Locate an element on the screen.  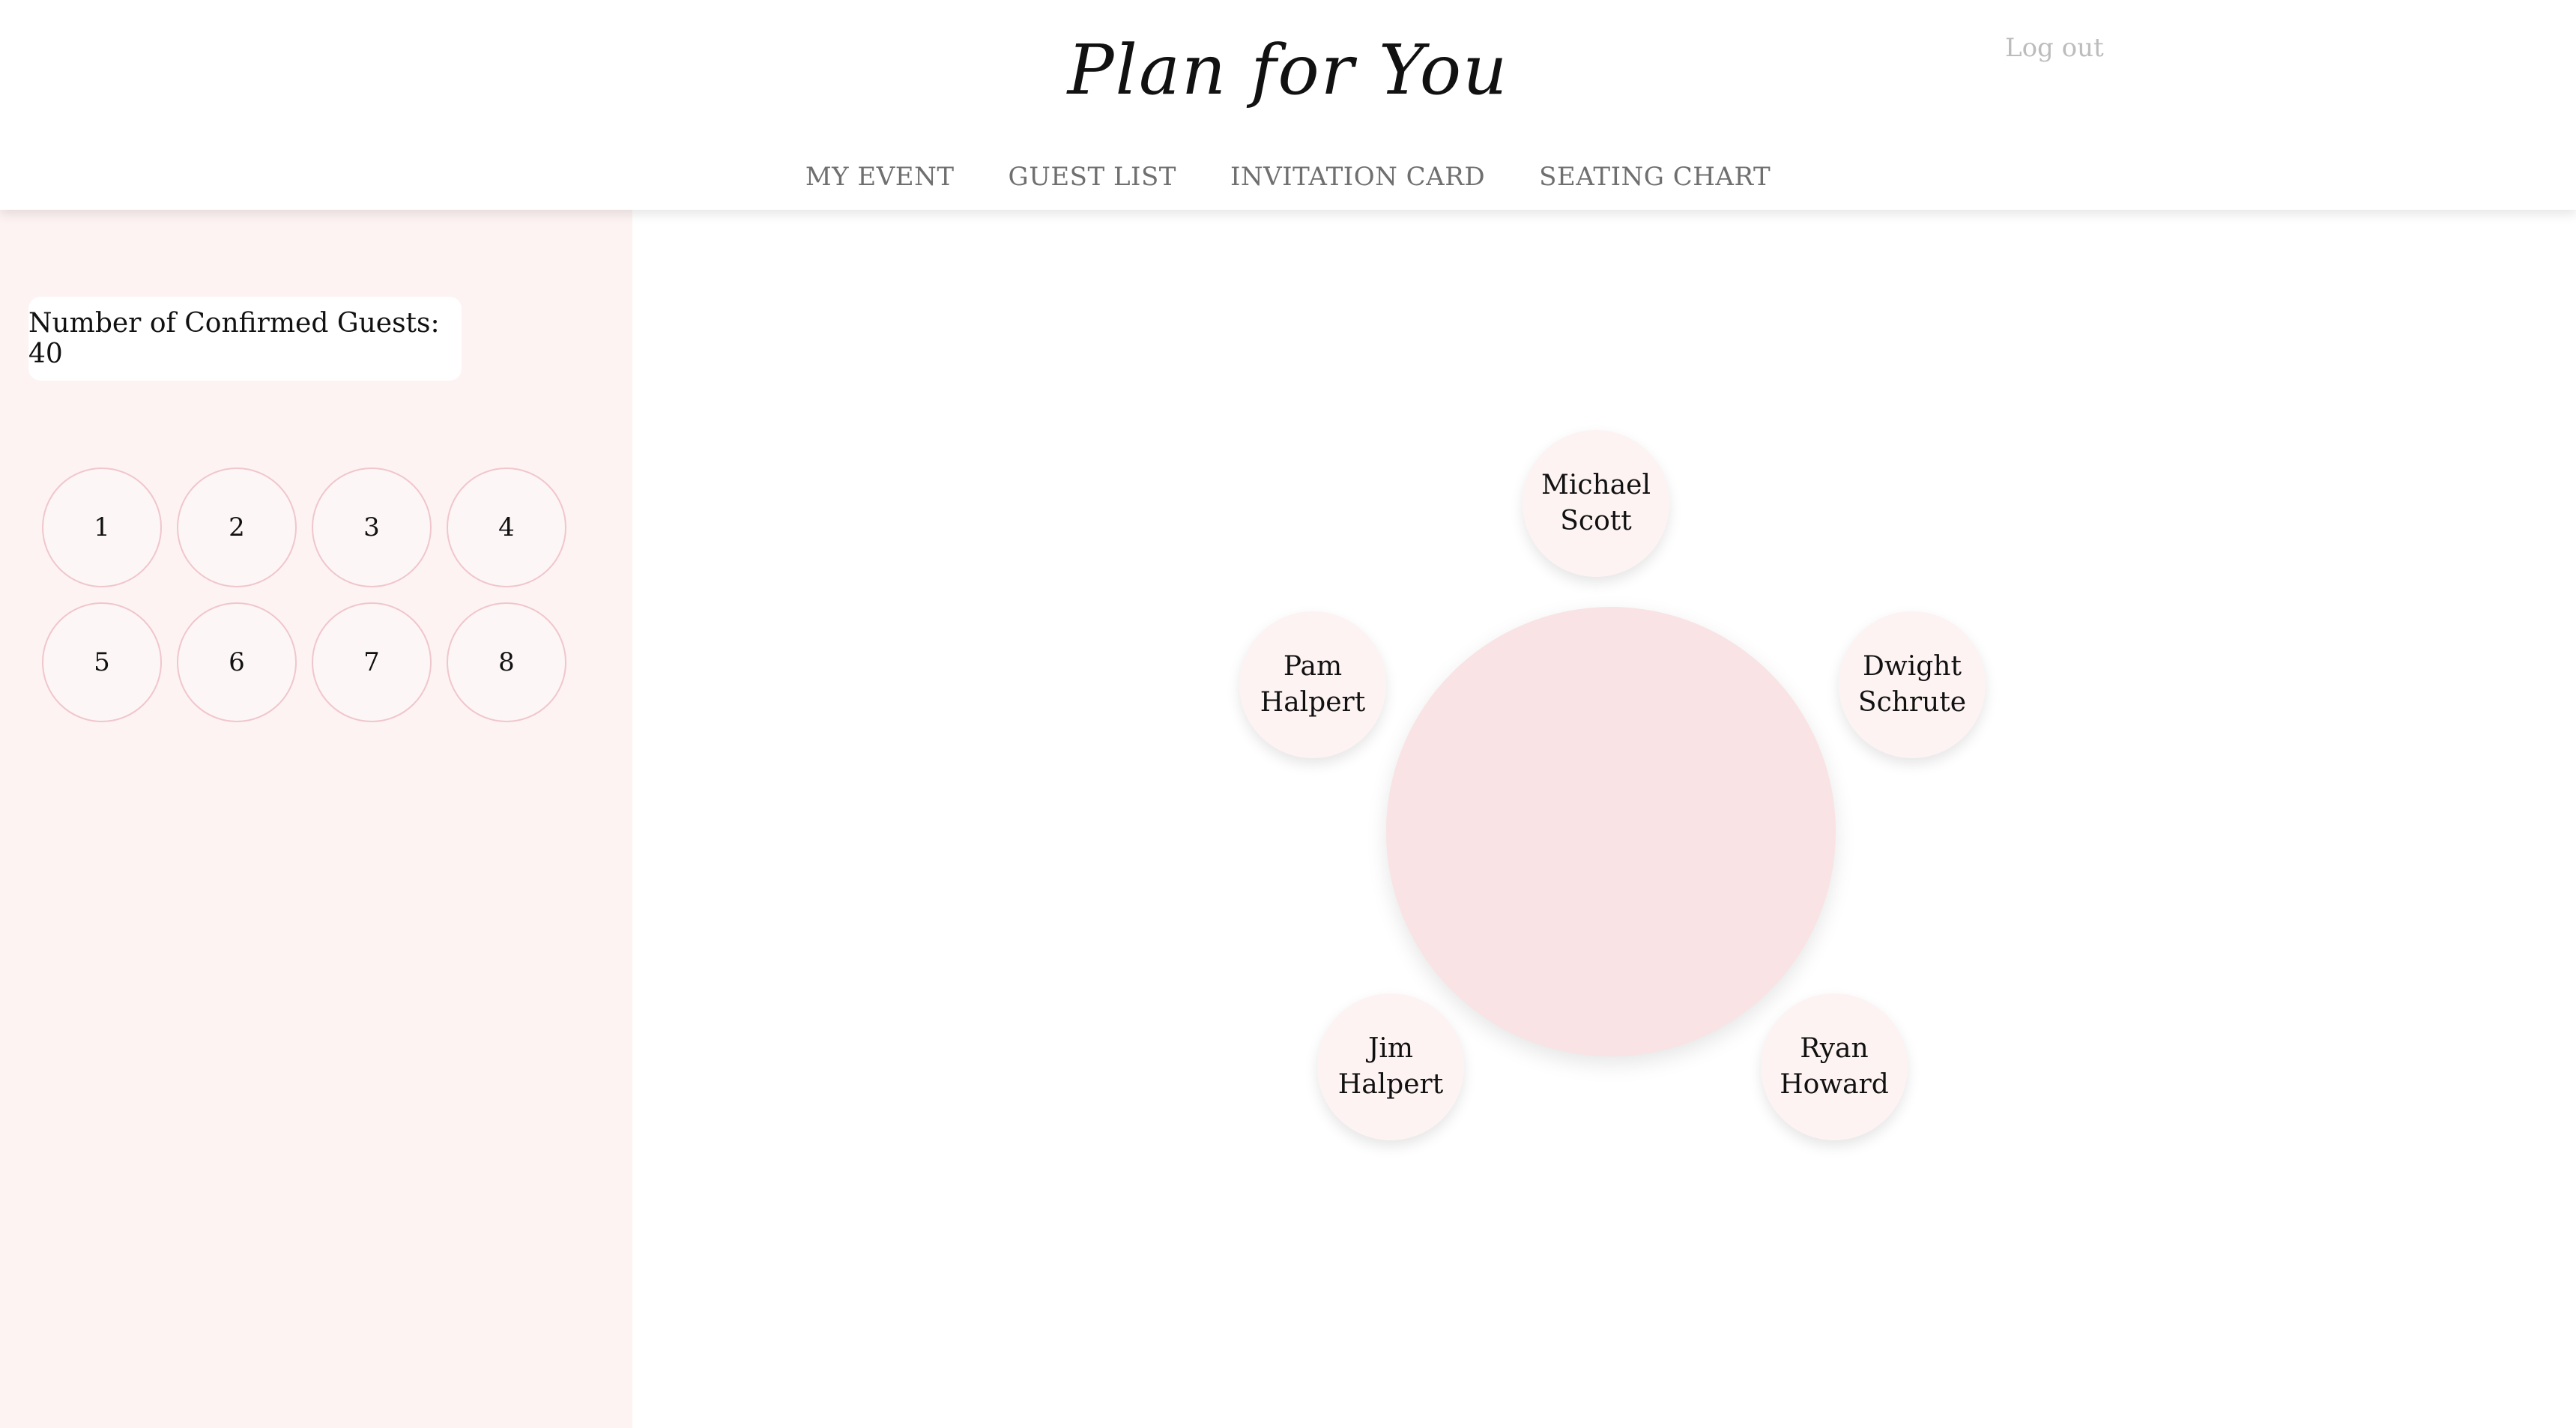
logout-link: Log out is located at coordinates (2054, 48).